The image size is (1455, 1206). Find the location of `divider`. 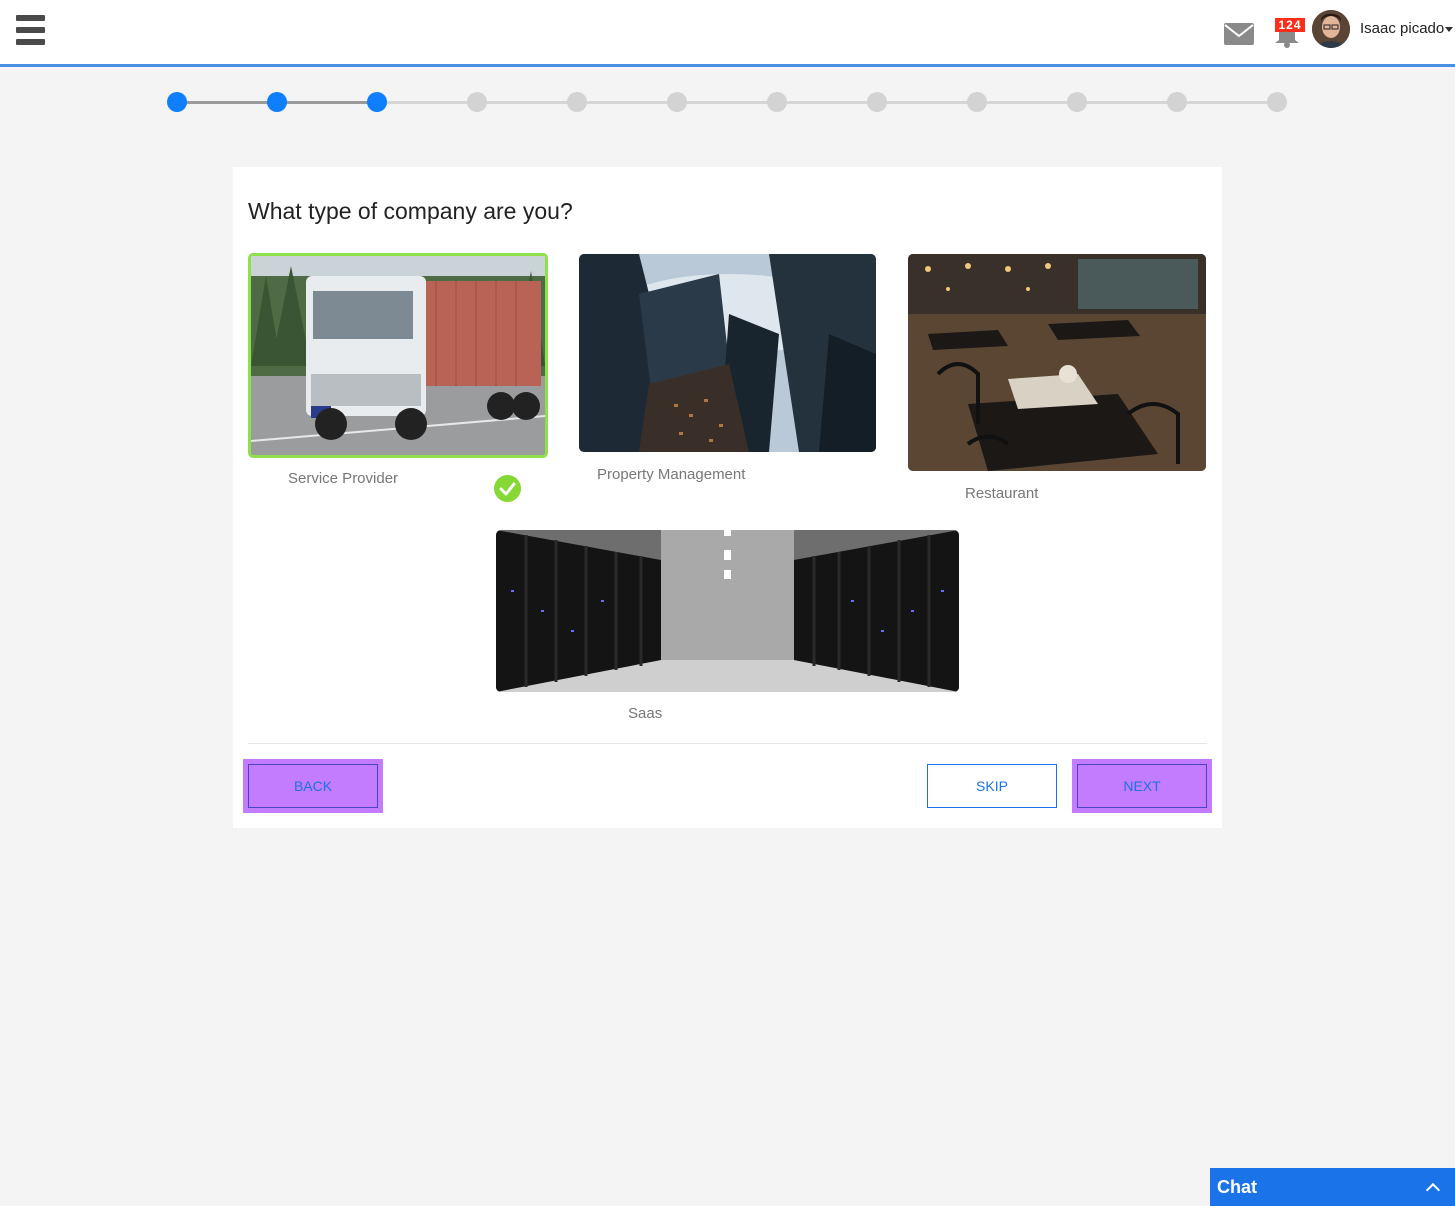

divider is located at coordinates (727, 743).